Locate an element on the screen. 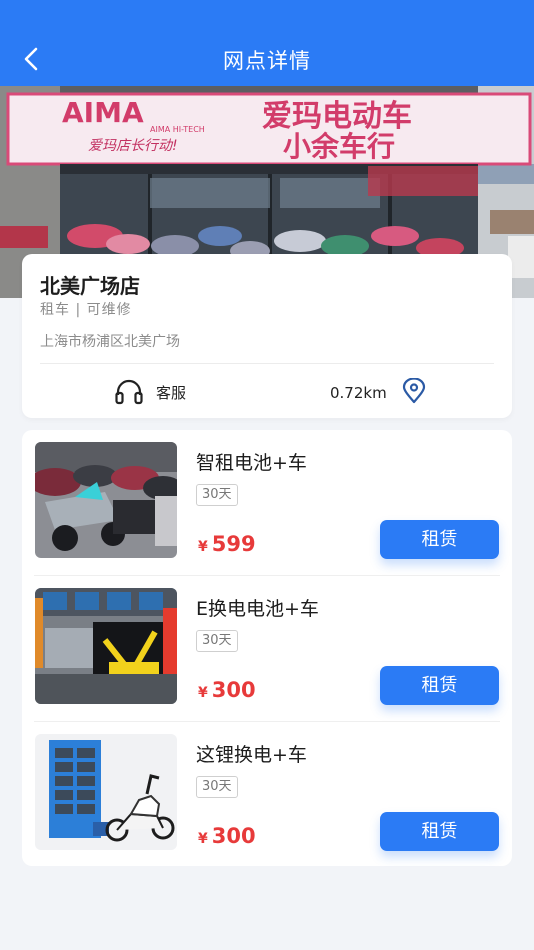 Image resolution: width=534 pixels, height=950 pixels. product-price: ¥599 is located at coordinates (227, 544).